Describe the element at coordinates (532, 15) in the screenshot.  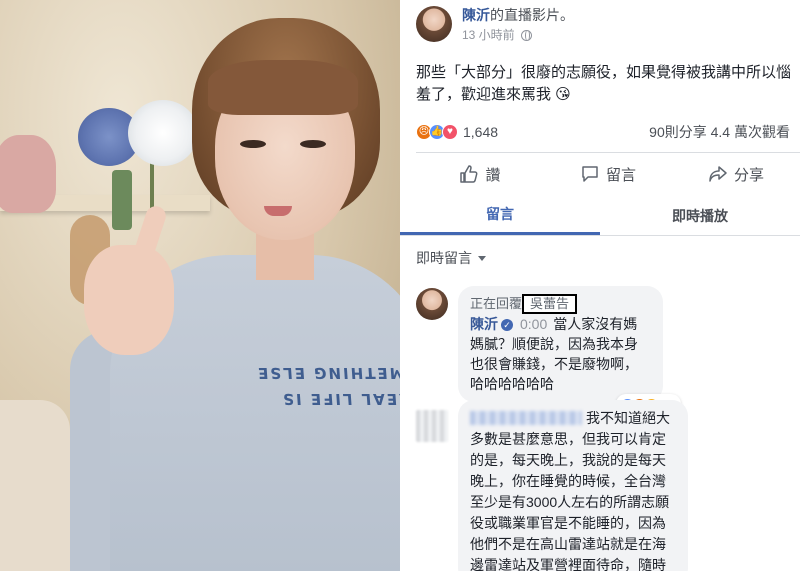
I see `post-title-suffix: 的直播影片。` at that location.